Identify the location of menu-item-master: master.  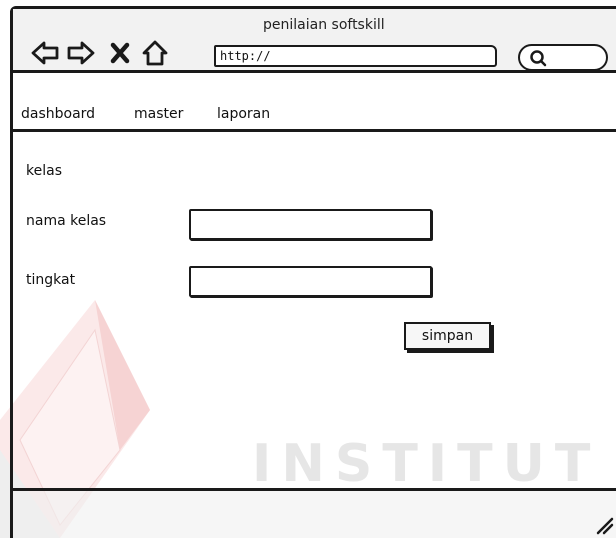
(158, 114).